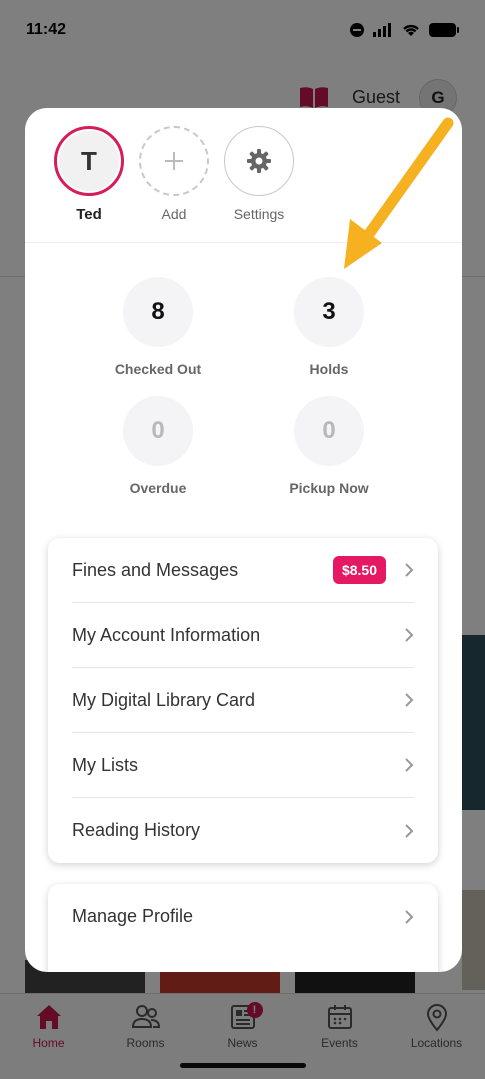 This screenshot has height=1079, width=485. Describe the element at coordinates (174, 214) in the screenshot. I see `add-label: Add` at that location.